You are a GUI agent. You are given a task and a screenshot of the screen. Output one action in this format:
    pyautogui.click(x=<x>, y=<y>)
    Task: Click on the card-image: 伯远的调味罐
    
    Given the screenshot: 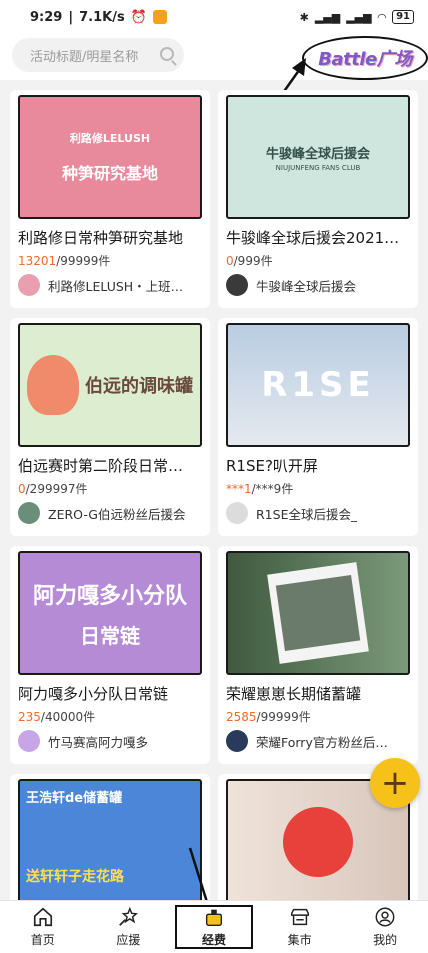 What is the action you would take?
    pyautogui.click(x=110, y=385)
    